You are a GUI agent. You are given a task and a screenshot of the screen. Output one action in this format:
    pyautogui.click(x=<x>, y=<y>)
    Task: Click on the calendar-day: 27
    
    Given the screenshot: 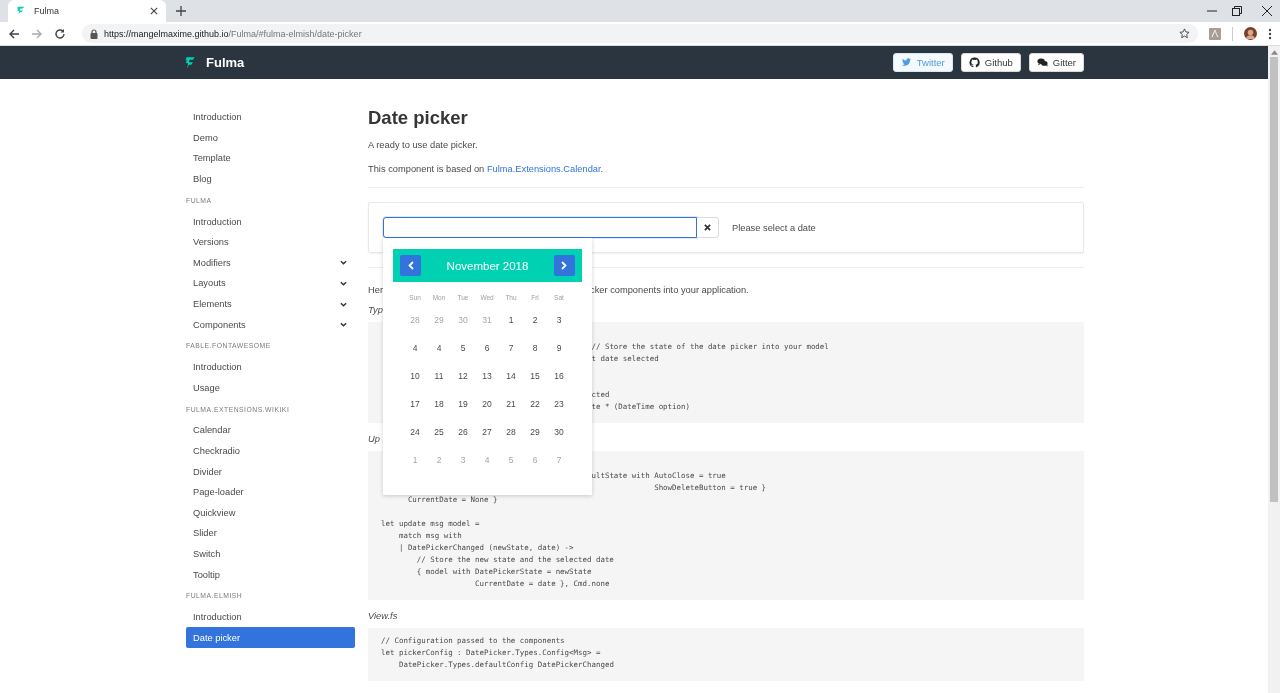 What is the action you would take?
    pyautogui.click(x=487, y=432)
    